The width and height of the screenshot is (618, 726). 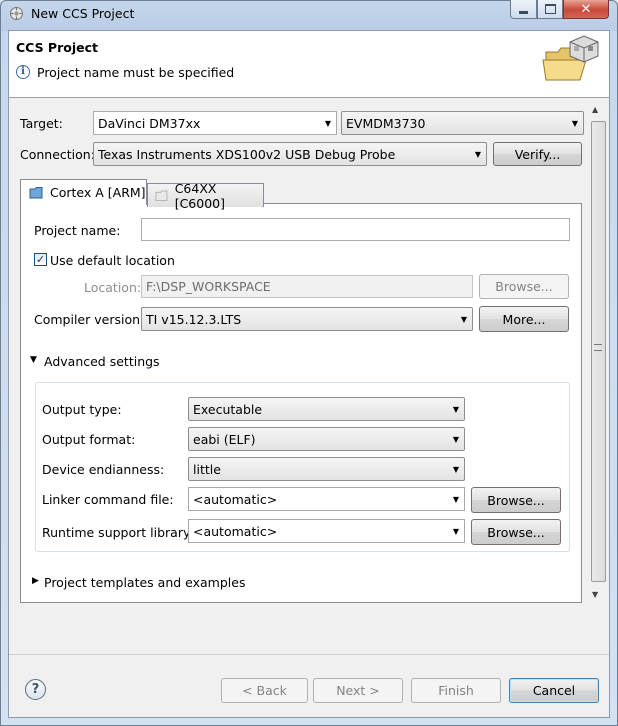 What do you see at coordinates (102, 361) in the screenshot?
I see `advanced-settings-toggle: Advanced settings` at bounding box center [102, 361].